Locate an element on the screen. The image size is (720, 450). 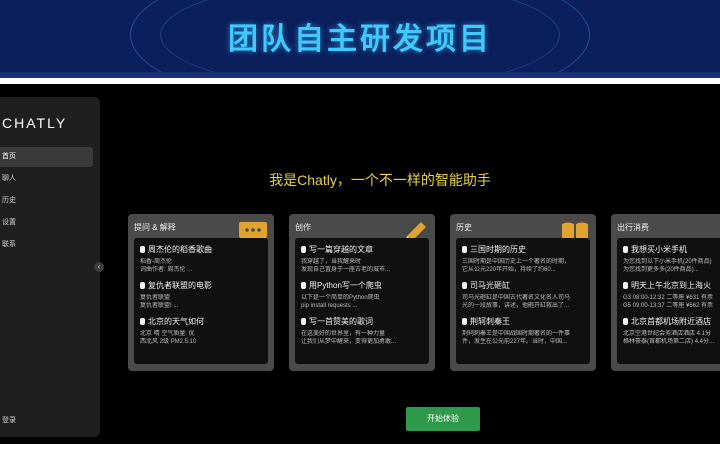
prompt-title: 司马光砸缸 is located at coordinates (490, 285).